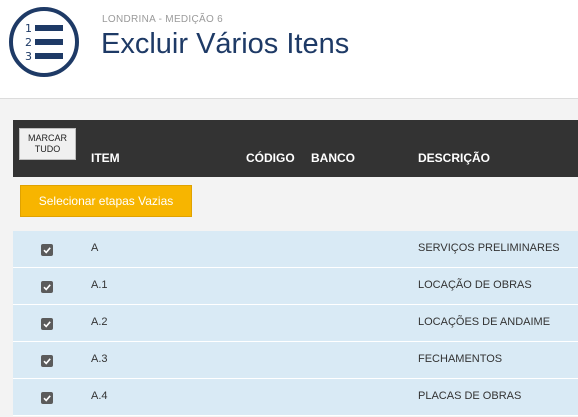  Describe the element at coordinates (295, 148) in the screenshot. I see `table-header: MARCAR TUDO ITEM CÓDIGO BANCO DESCRIÇÃO` at that location.